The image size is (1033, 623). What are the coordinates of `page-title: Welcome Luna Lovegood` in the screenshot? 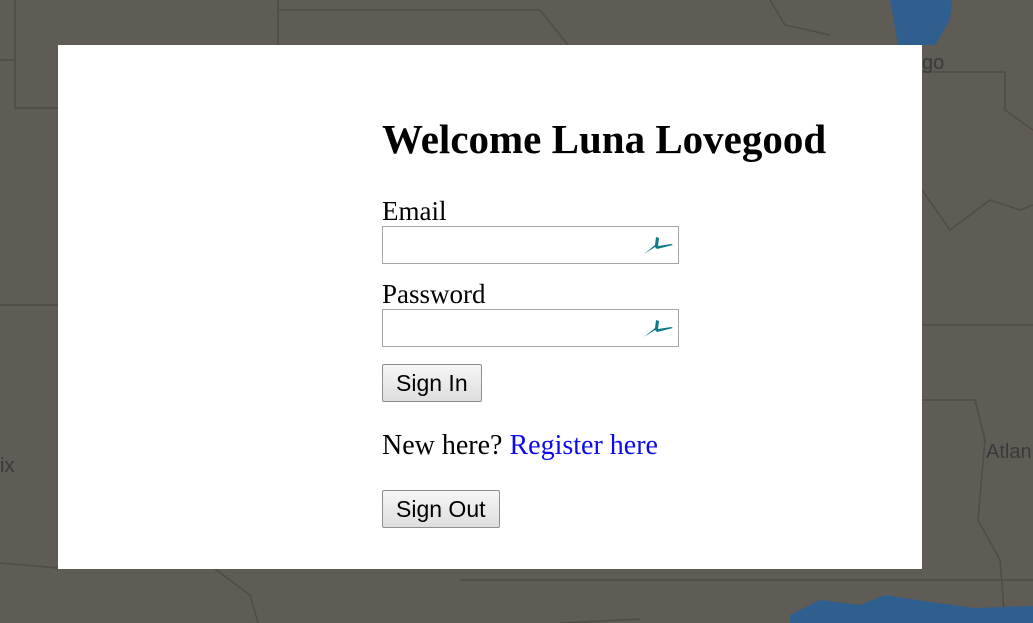 It's located at (604, 139).